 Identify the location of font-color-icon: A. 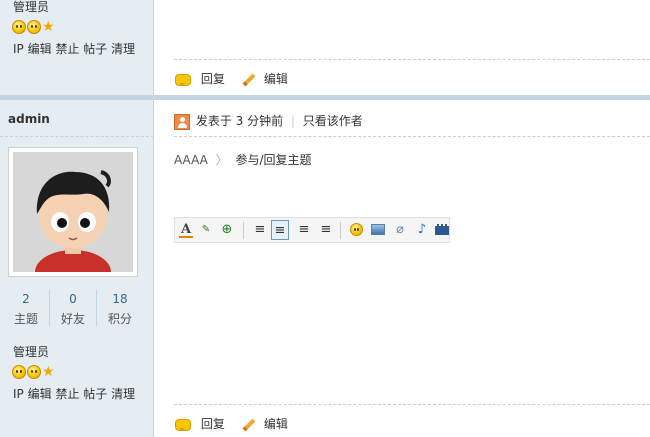
(186, 230).